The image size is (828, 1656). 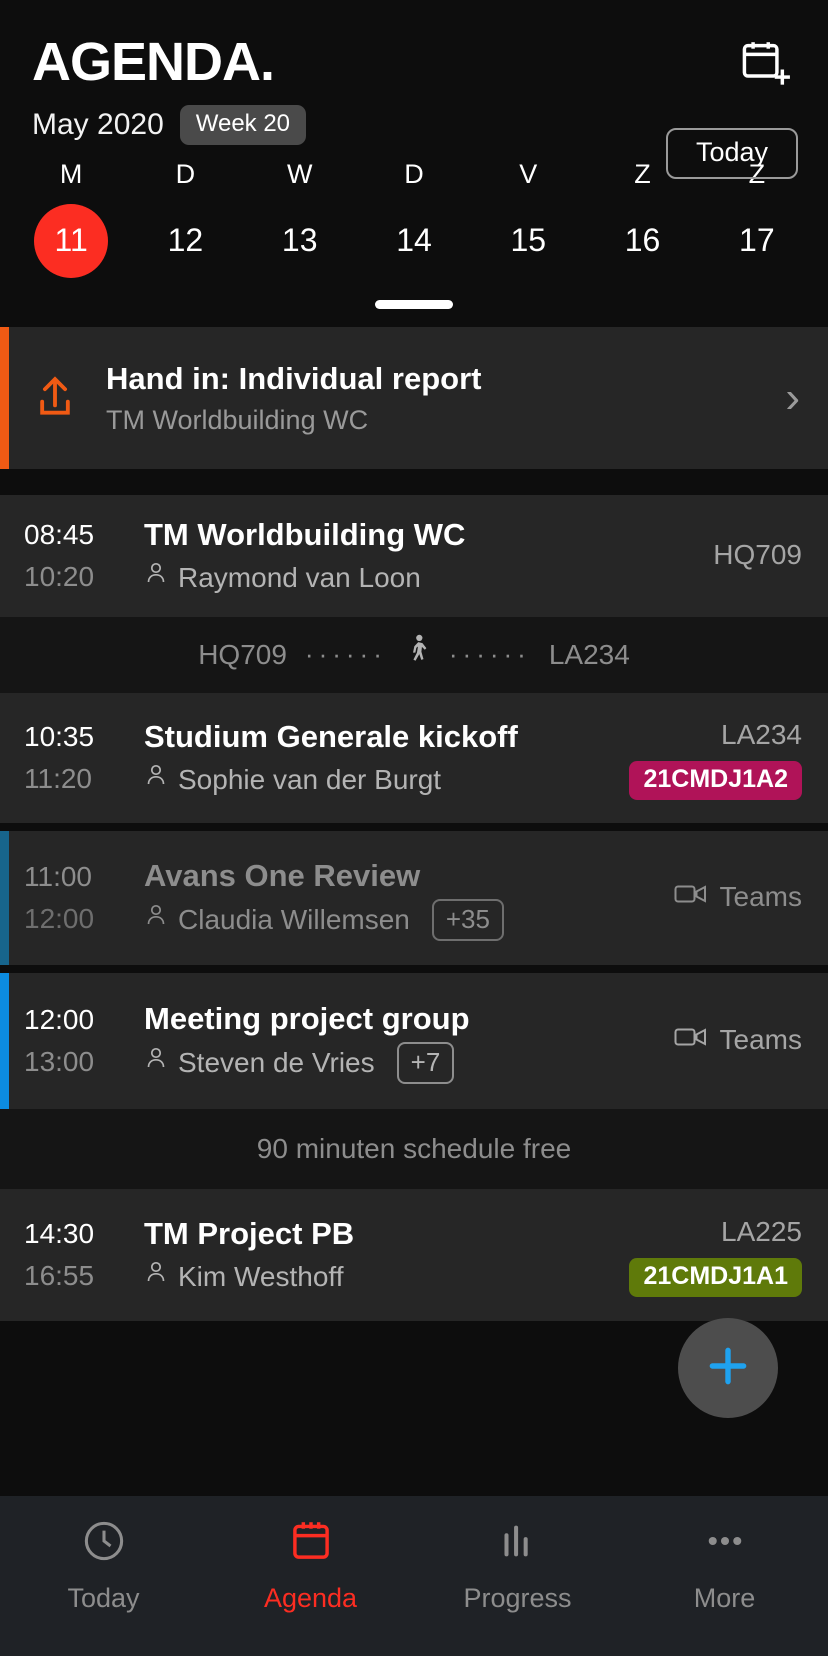 I want to click on event-start-time: 12:00, so click(x=59, y=1019).